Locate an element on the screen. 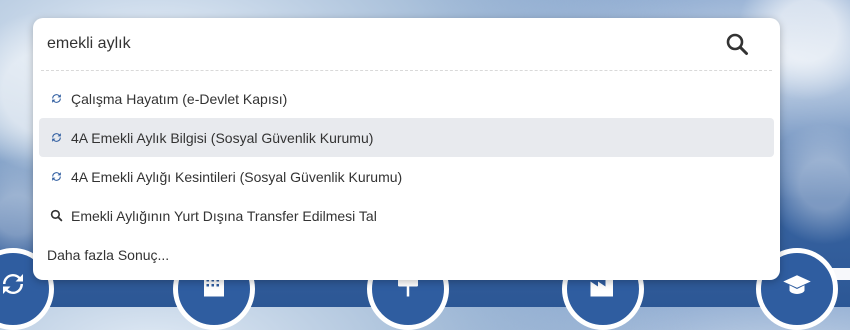 The width and height of the screenshot is (850, 330). result-item: Çalışma Hayatım (e-Devlet Kapısı) is located at coordinates (406, 98).